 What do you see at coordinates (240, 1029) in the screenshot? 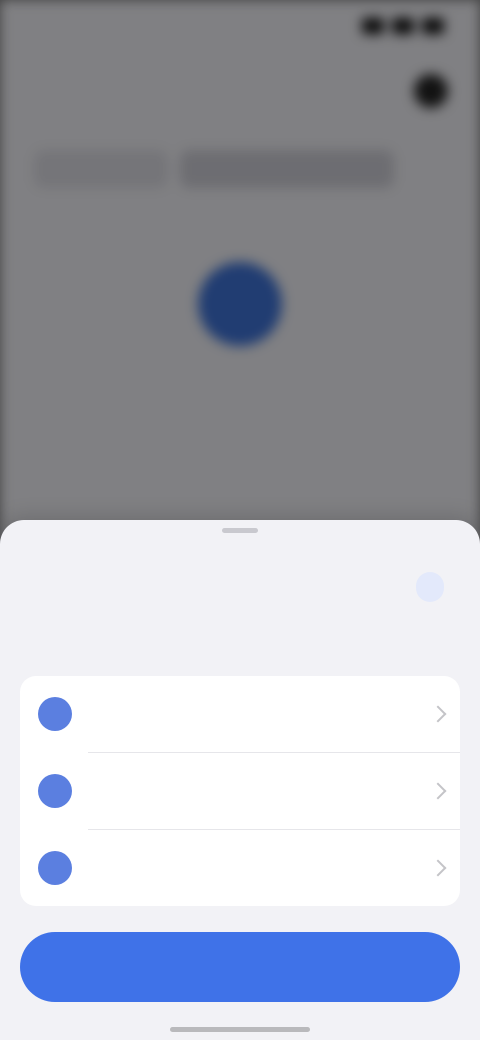
I see `home-indicator` at bounding box center [240, 1029].